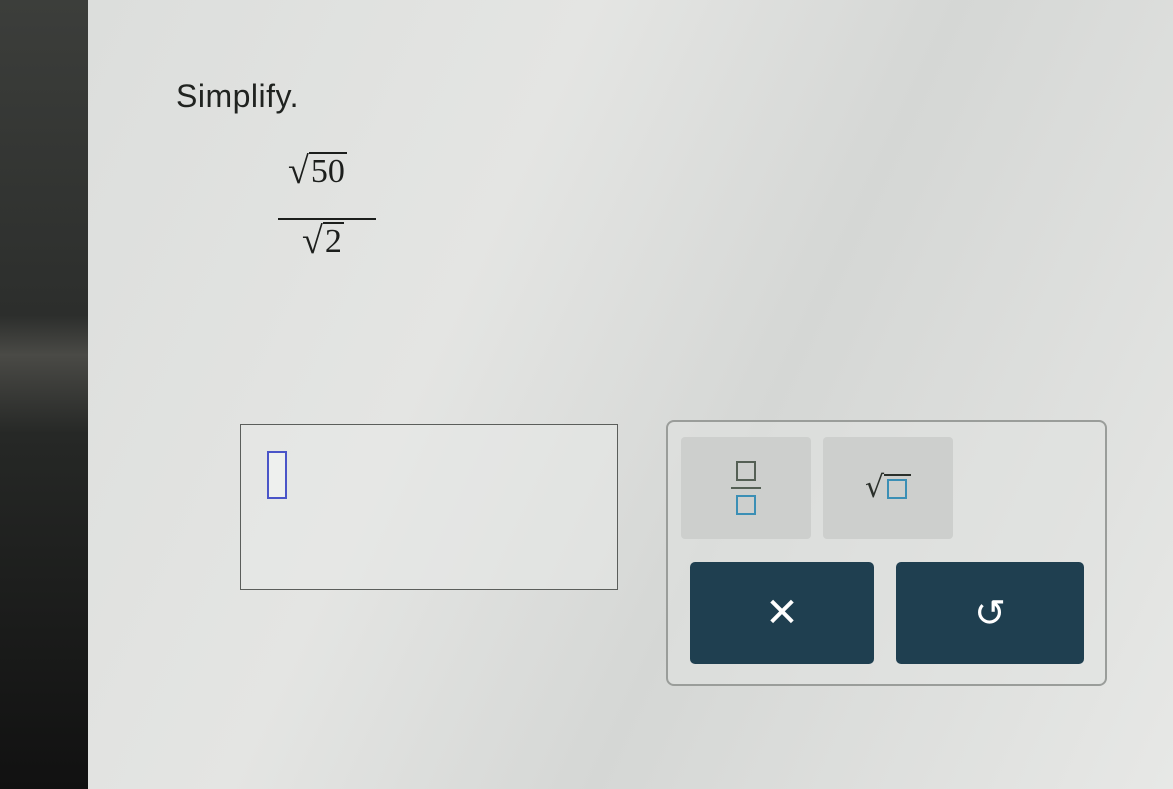  I want to click on math-expression: √ 50 √ 2, so click(333, 220).